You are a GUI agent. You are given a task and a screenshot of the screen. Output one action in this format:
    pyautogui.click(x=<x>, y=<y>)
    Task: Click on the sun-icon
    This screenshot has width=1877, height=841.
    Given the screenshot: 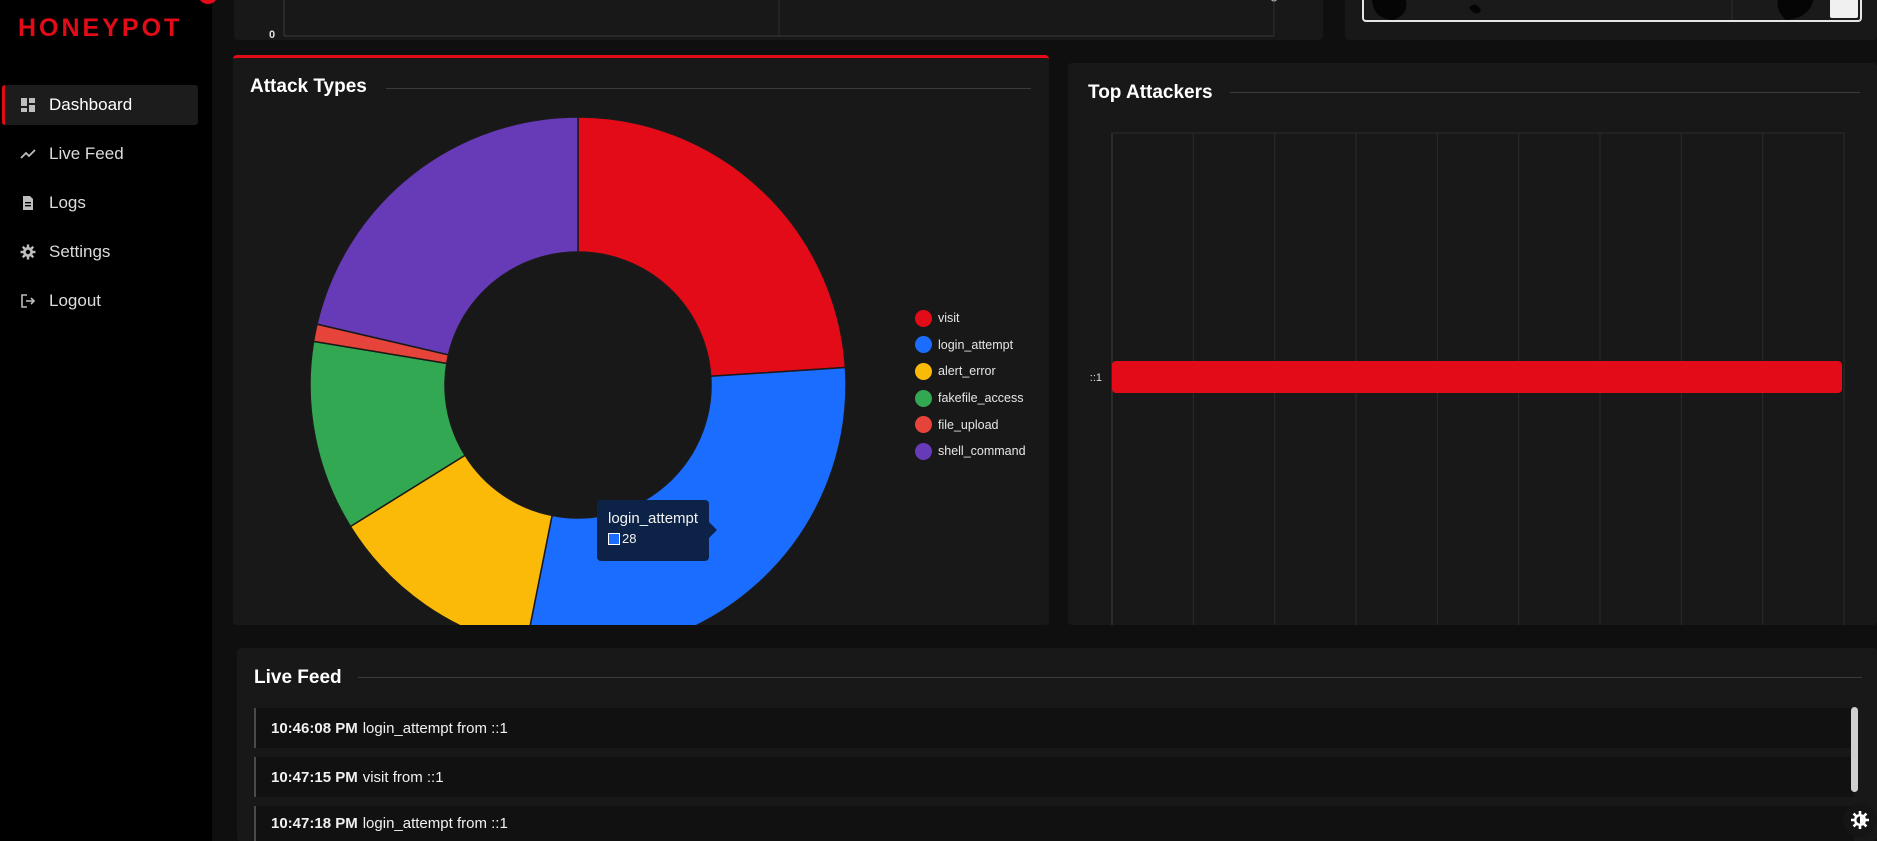 What is the action you would take?
    pyautogui.click(x=1860, y=820)
    